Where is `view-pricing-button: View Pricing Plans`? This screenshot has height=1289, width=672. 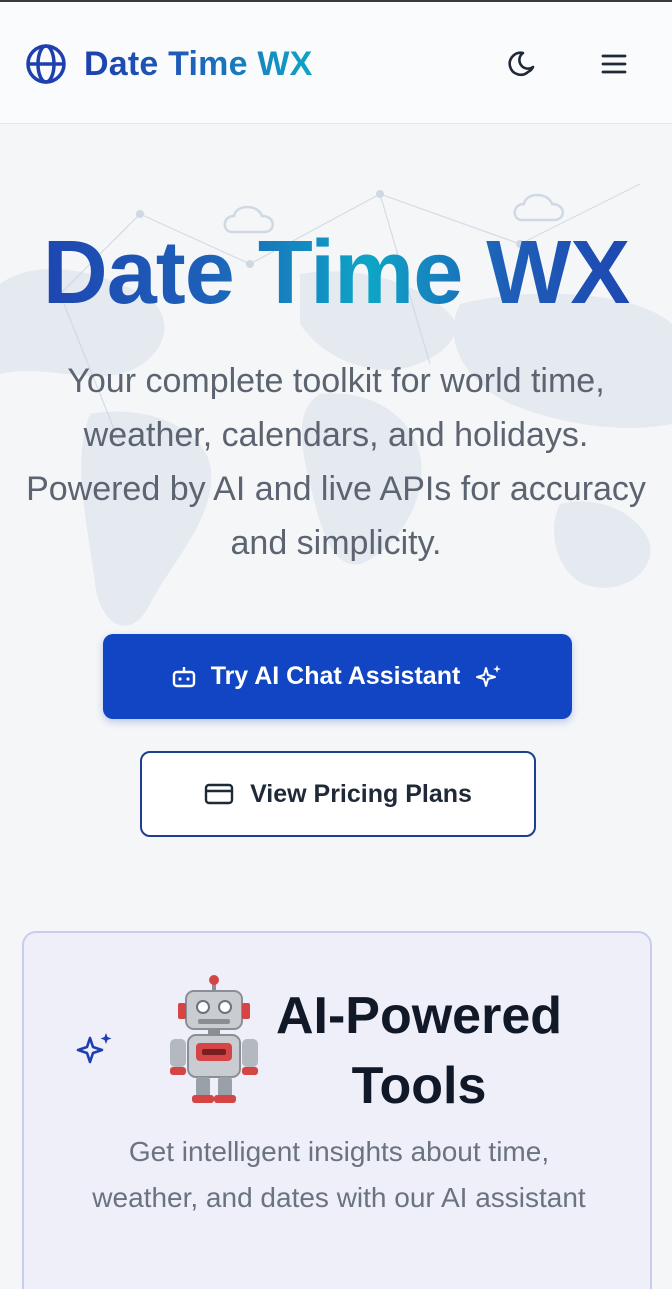 view-pricing-button: View Pricing Plans is located at coordinates (338, 794).